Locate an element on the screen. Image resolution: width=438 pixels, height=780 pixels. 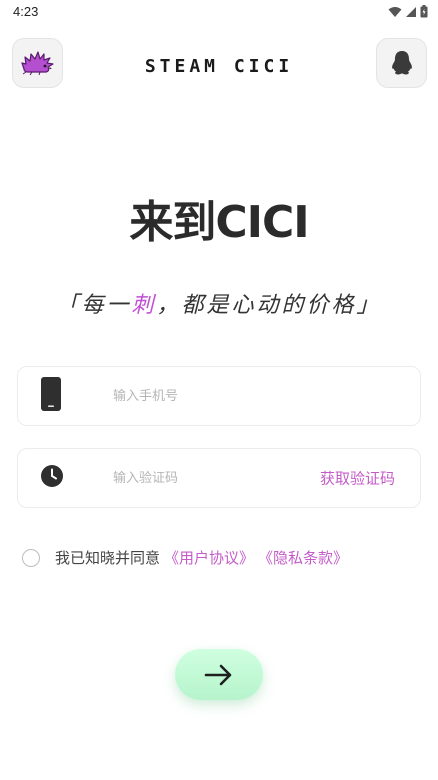
signal-icon is located at coordinates (411, 11).